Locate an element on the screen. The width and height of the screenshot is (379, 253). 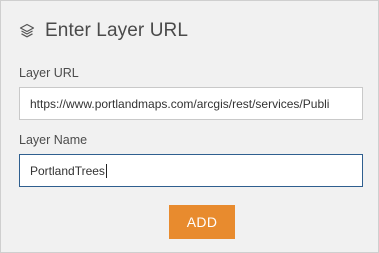
text-cursor is located at coordinates (106, 170).